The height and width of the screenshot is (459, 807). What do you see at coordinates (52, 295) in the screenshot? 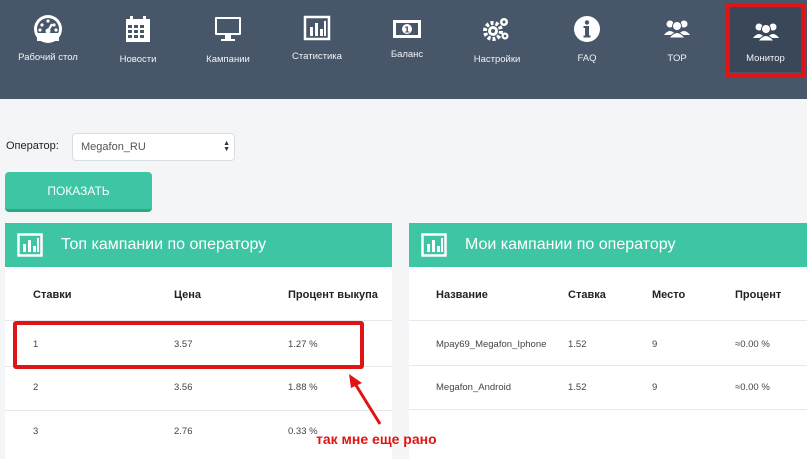
I see `column-header: Ставки` at bounding box center [52, 295].